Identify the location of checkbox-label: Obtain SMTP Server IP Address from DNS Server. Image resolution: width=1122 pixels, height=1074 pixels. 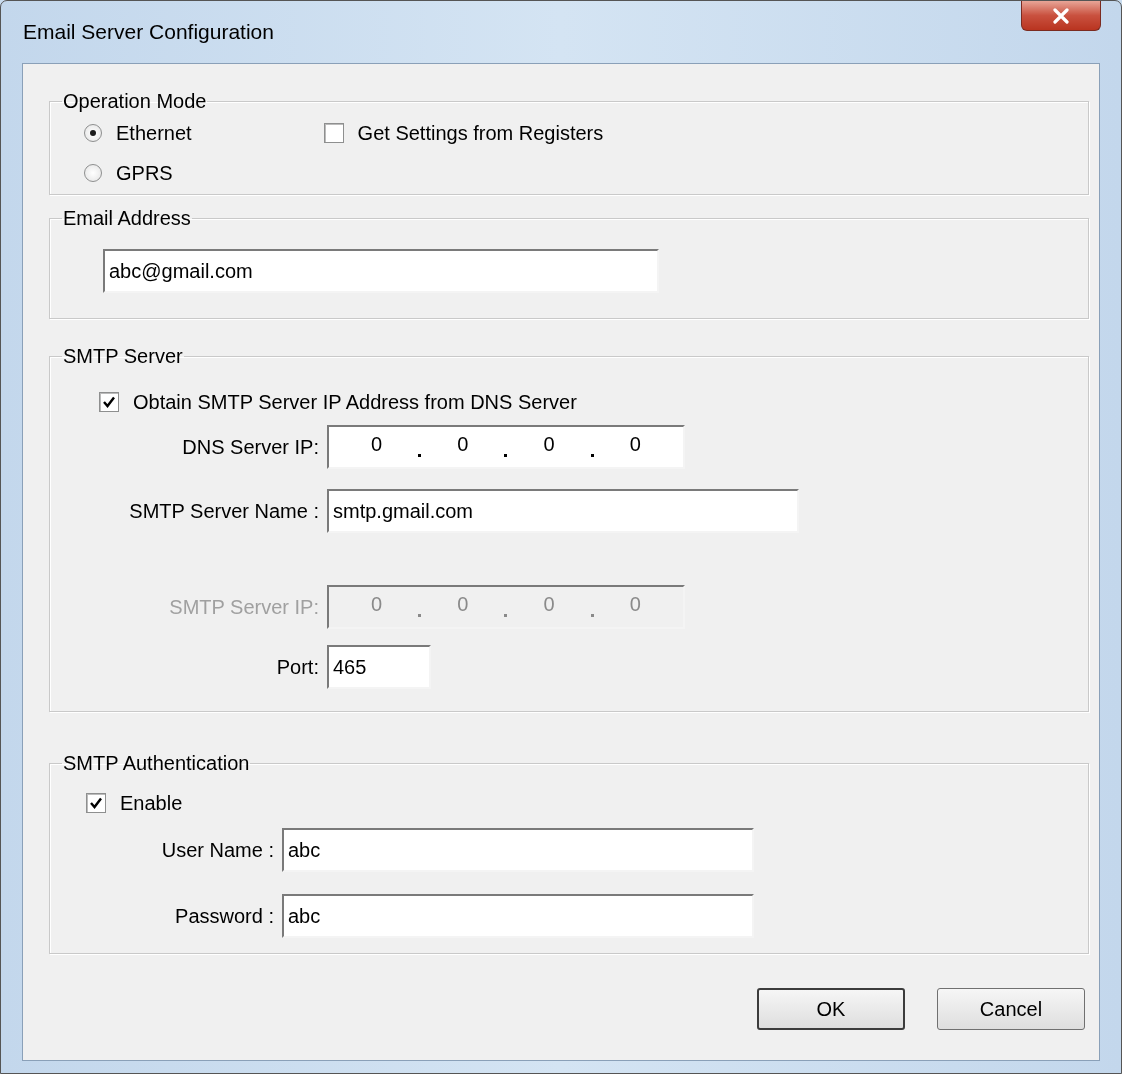
(355, 402).